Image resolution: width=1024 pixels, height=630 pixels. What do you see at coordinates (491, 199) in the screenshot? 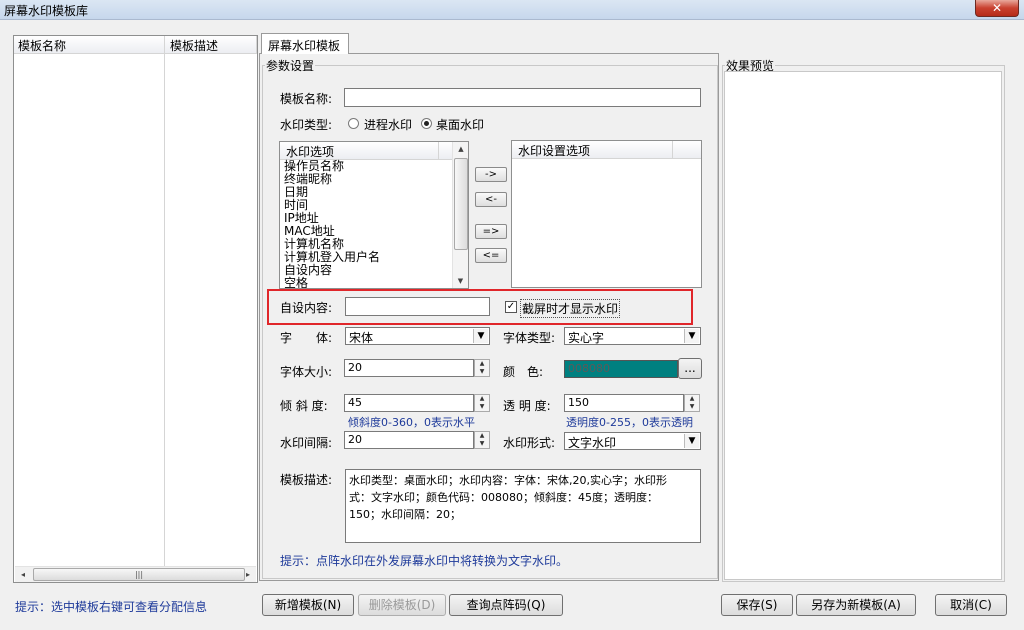
I see `remove-option-button: <-` at bounding box center [491, 199].